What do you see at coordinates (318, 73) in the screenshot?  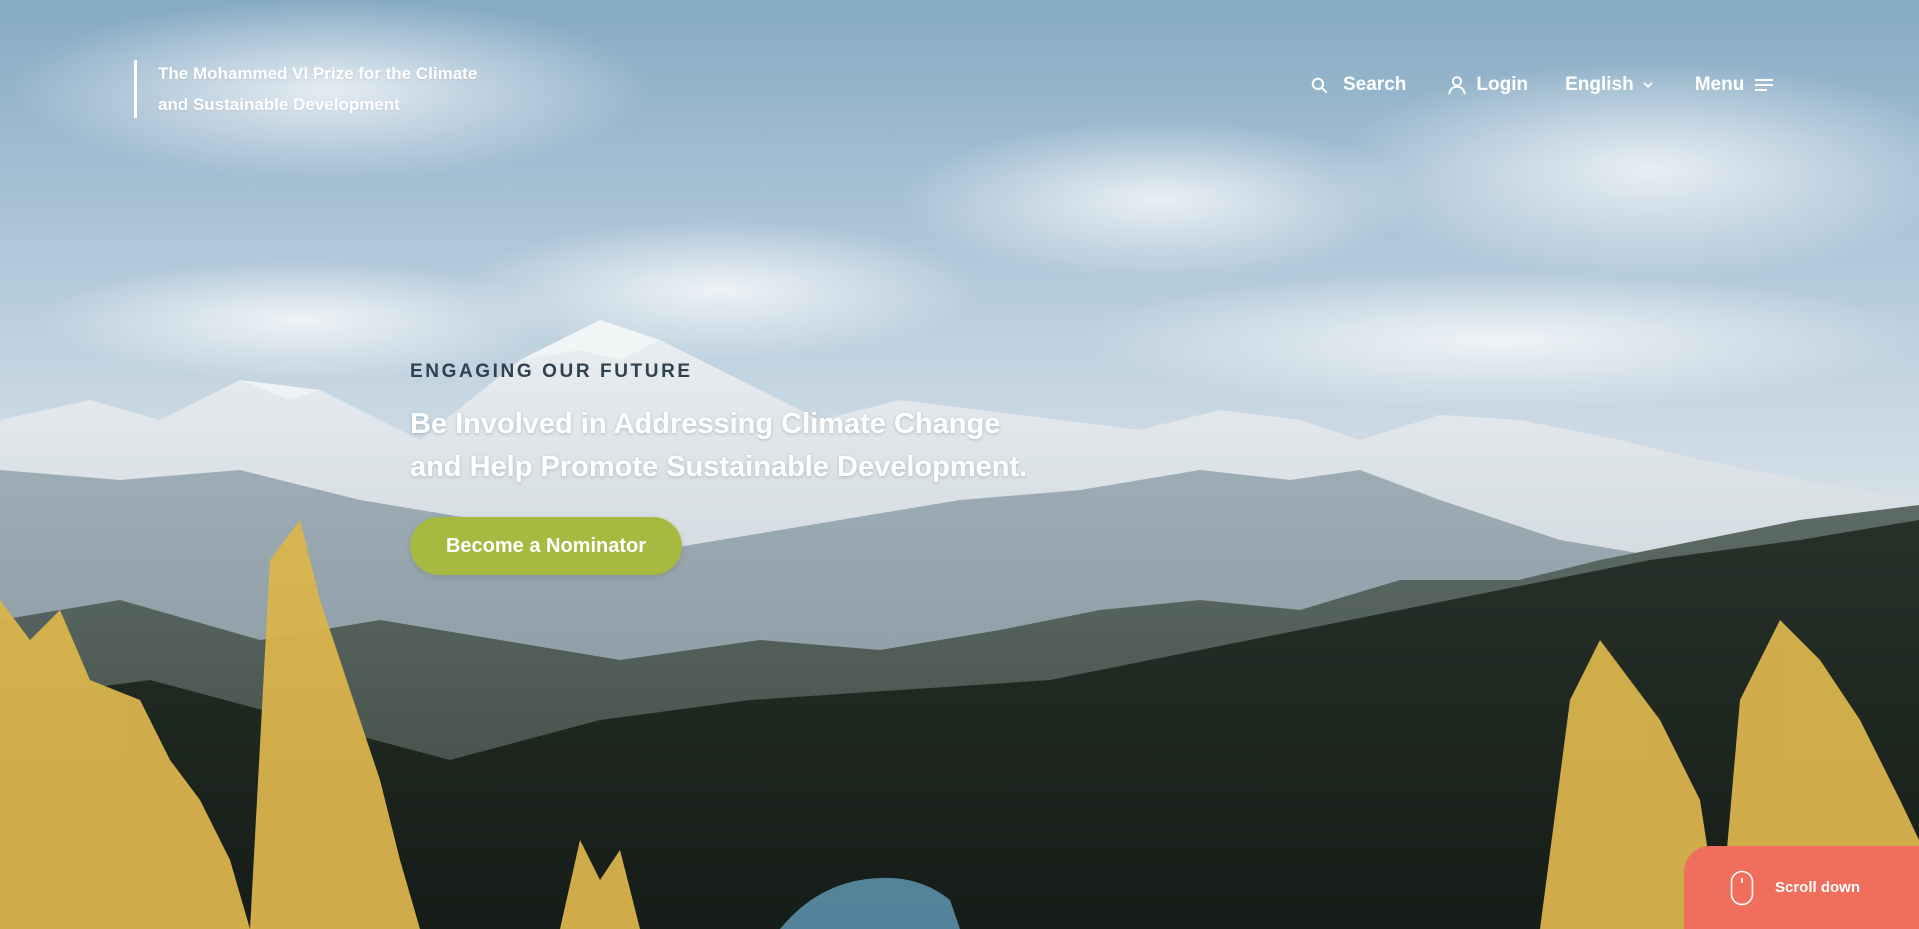 I see `brand-line-1: The Mohammed VI Prize for the Climate` at bounding box center [318, 73].